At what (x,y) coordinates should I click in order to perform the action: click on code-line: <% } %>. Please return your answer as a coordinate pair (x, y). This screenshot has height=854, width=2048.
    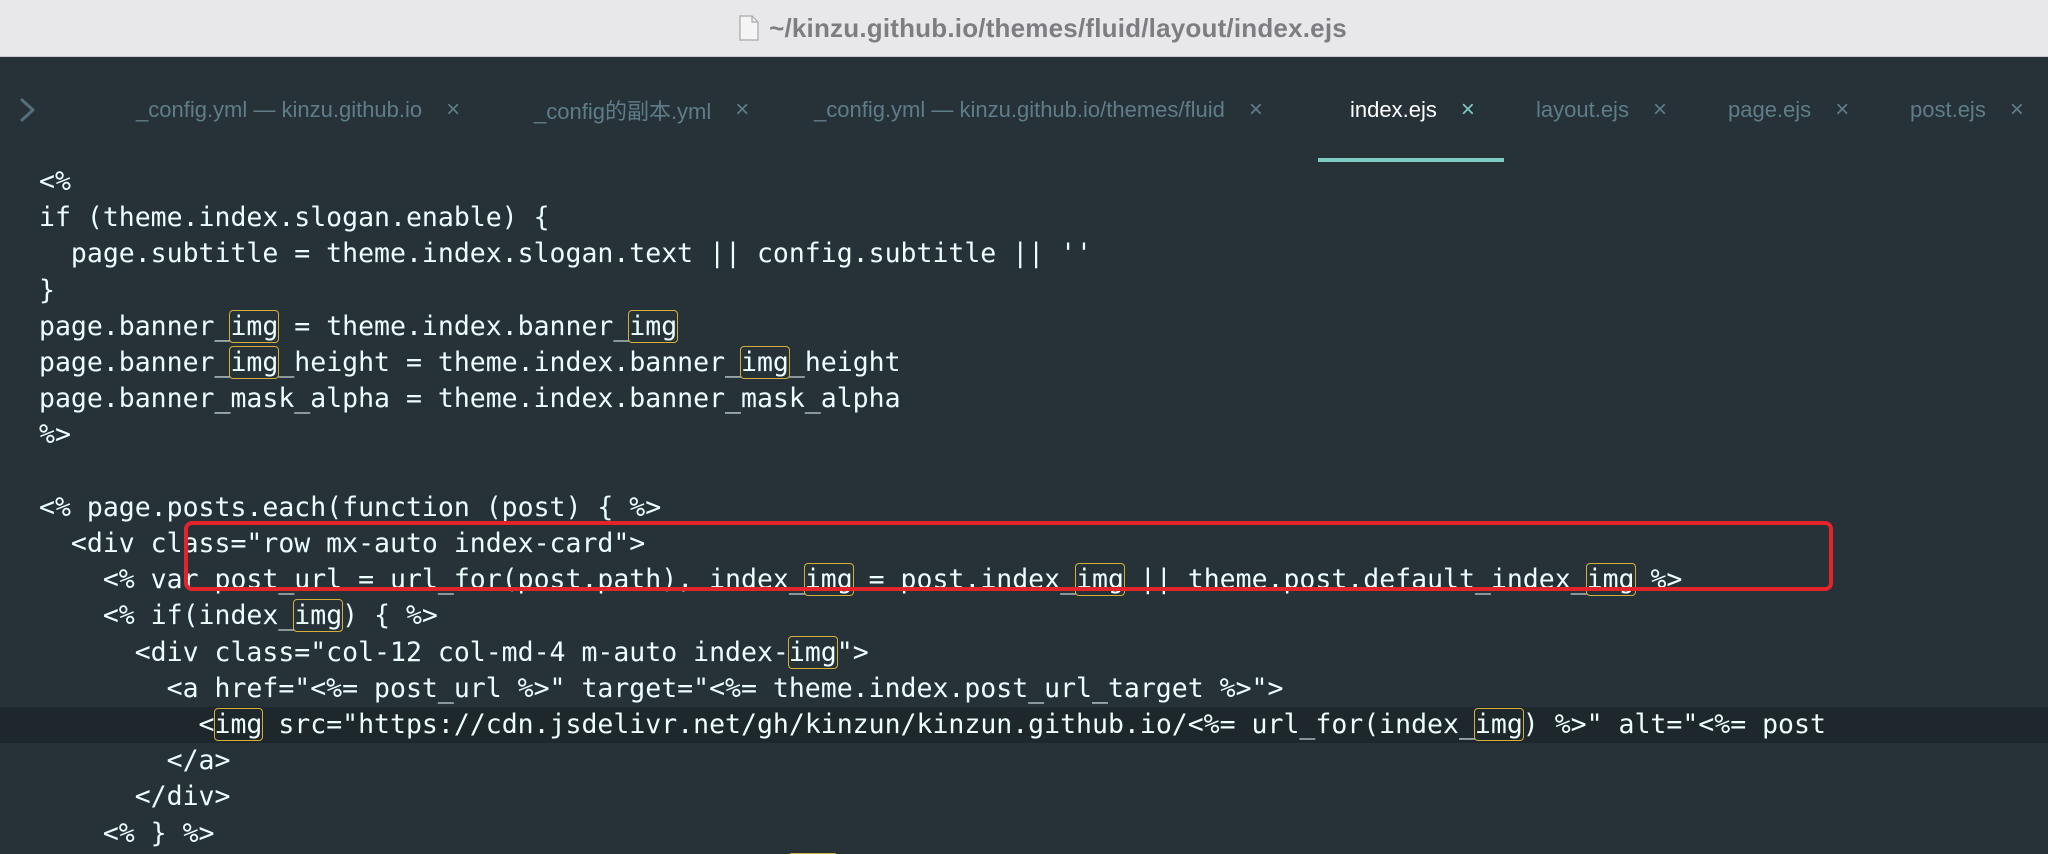
    Looking at the image, I should click on (127, 834).